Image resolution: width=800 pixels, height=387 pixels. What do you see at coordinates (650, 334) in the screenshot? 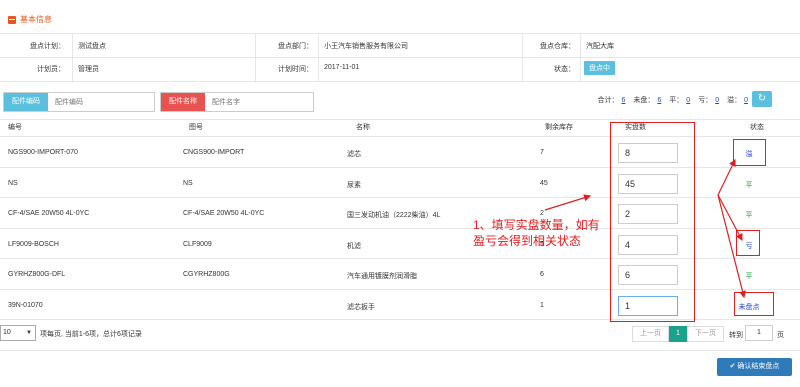
I see `prev-page-button: 上一页` at bounding box center [650, 334].